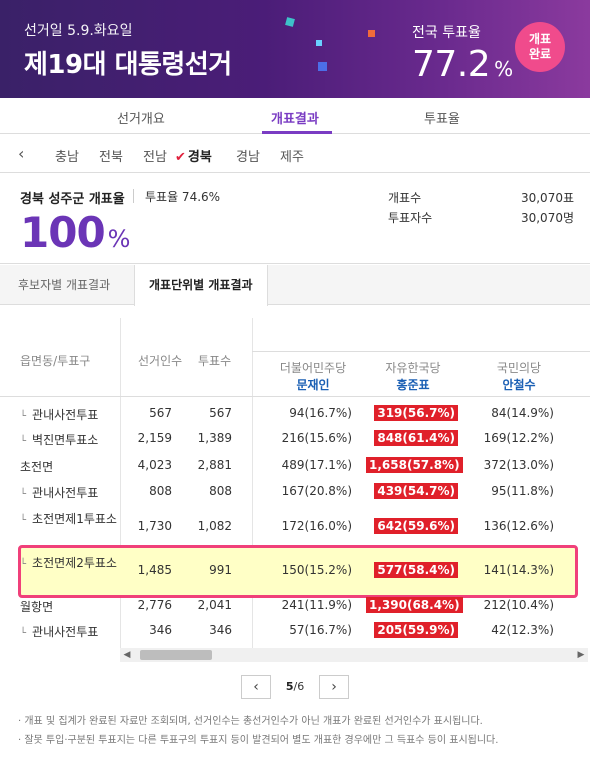 The width and height of the screenshot is (590, 764). I want to click on tab-by-unit: 개표단위별 개표결과, so click(201, 285).